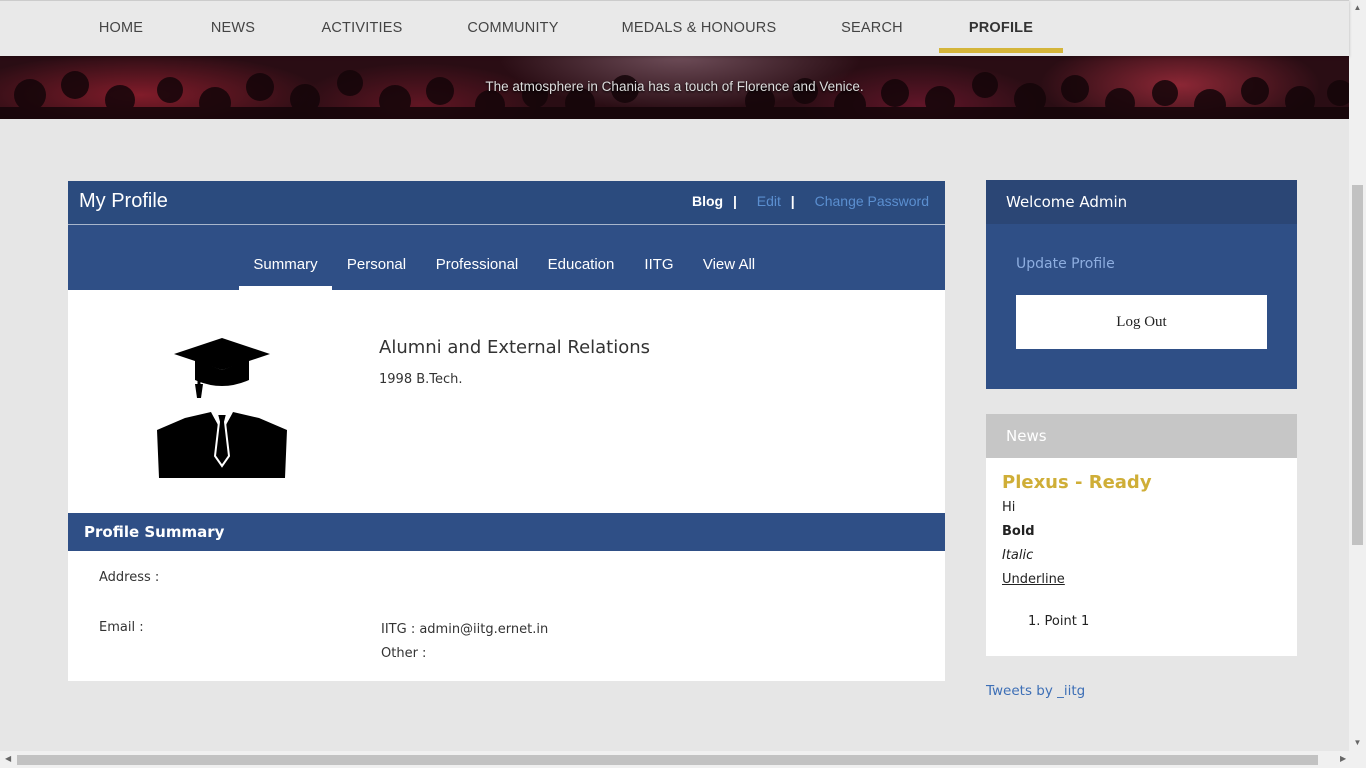 The width and height of the screenshot is (1366, 768). I want to click on news-line-underline: Underline, so click(1033, 579).